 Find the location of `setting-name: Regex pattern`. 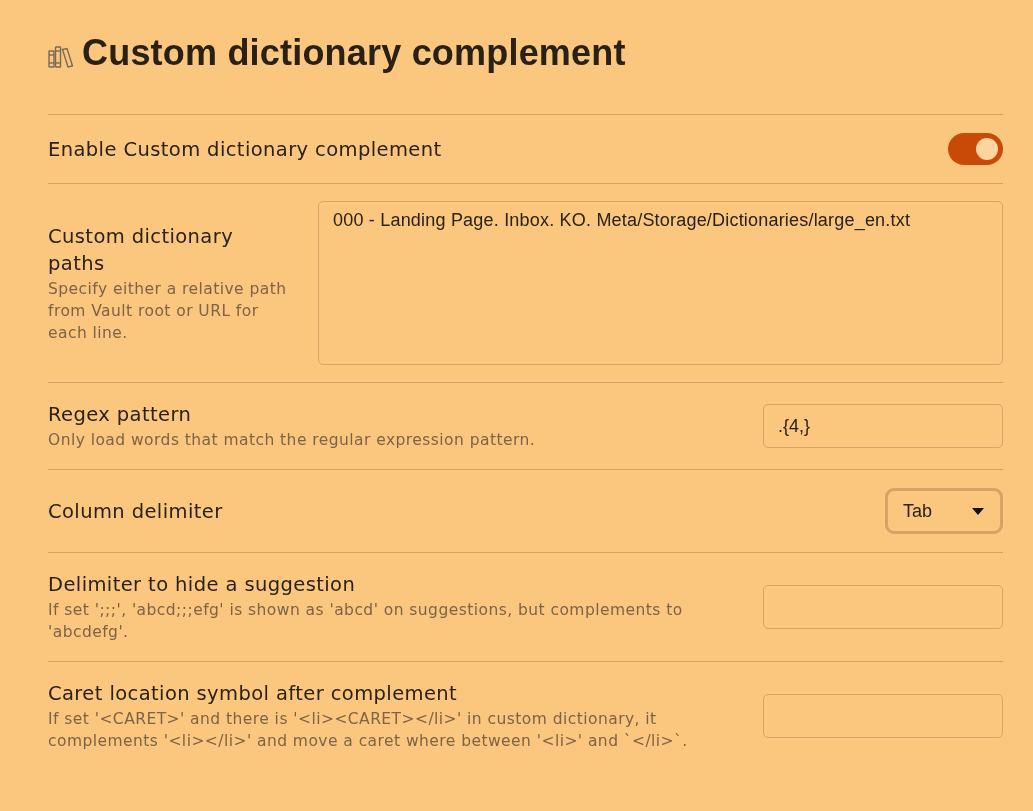

setting-name: Regex pattern is located at coordinates (120, 415).